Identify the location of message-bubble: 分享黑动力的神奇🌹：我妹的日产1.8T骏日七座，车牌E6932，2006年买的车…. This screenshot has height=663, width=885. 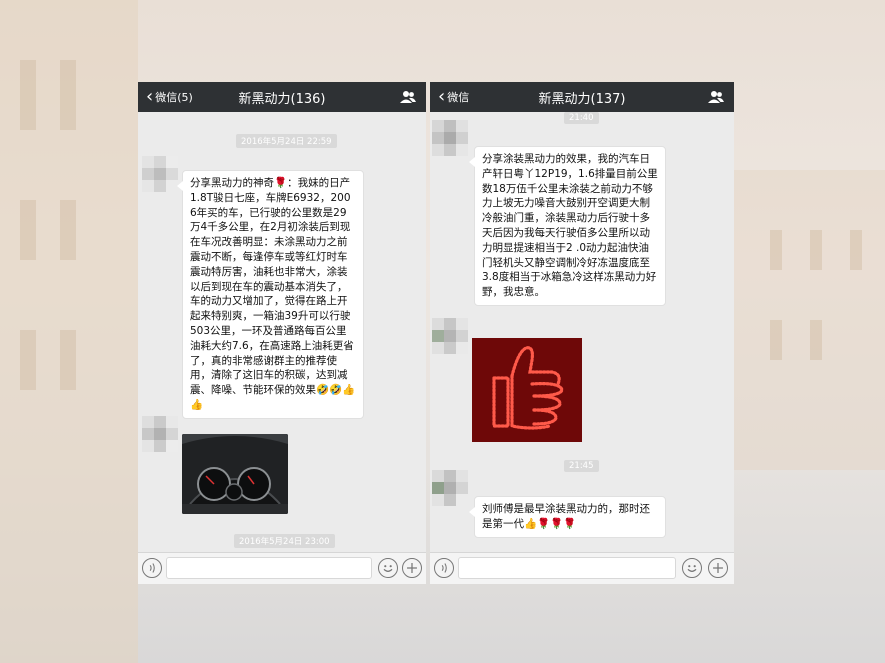
(270, 294).